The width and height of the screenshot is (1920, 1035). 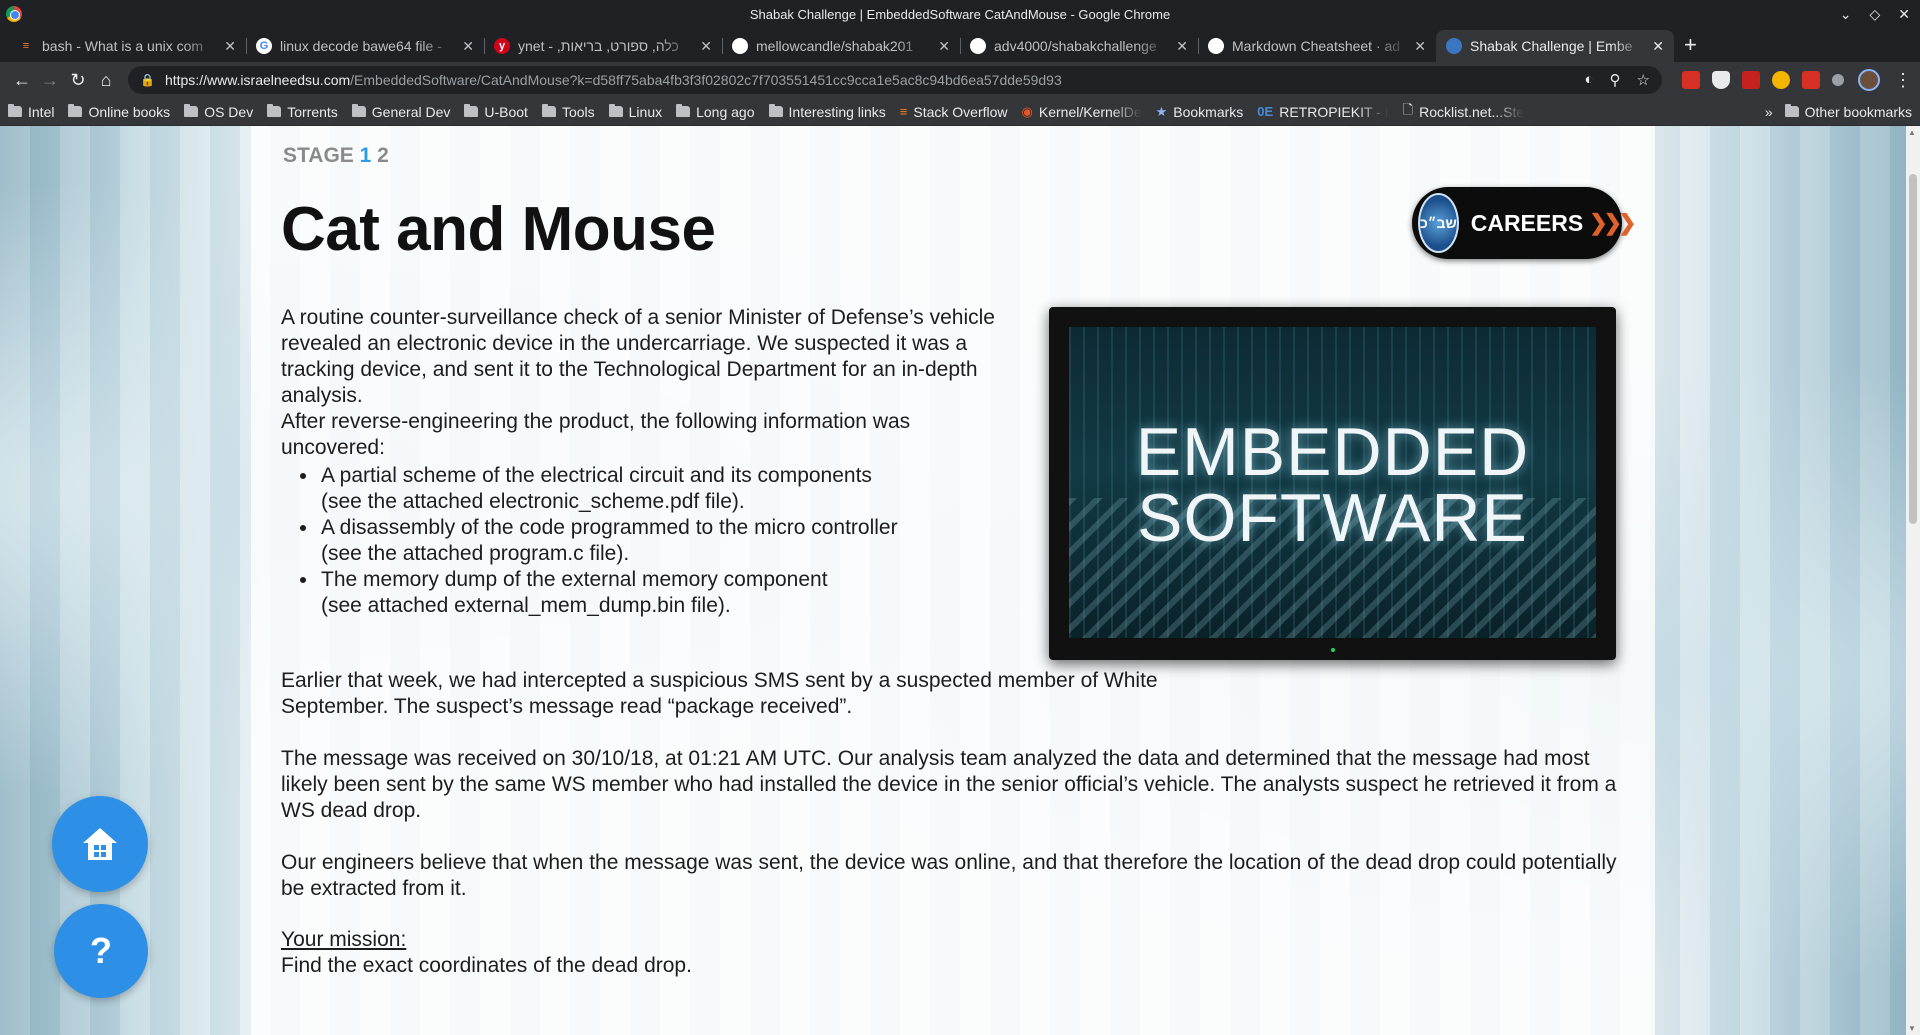 I want to click on stage-2-link: 2, so click(x=383, y=155).